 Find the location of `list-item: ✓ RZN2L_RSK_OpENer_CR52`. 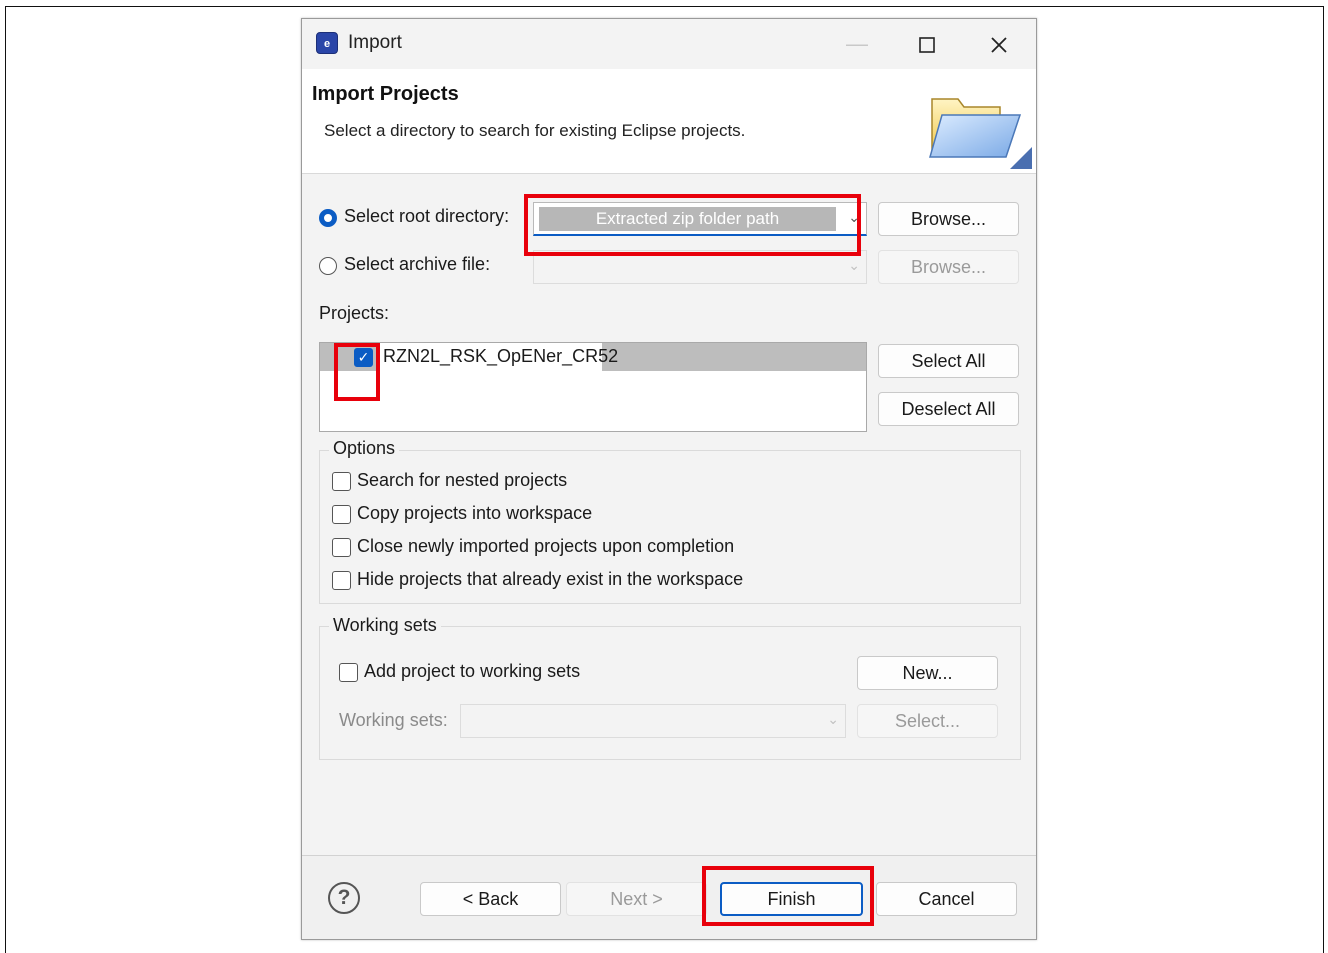

list-item: ✓ RZN2L_RSK_OpENer_CR52 is located at coordinates (593, 357).